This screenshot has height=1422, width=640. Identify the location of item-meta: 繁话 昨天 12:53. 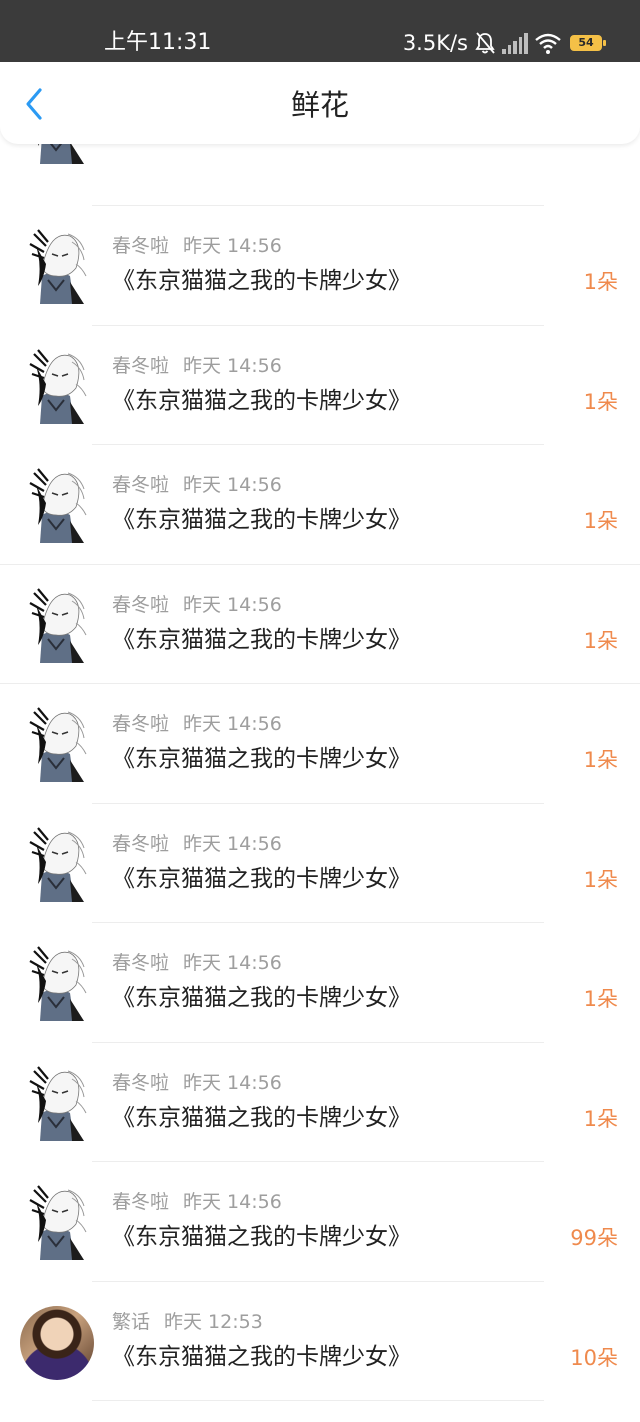
(187, 1322).